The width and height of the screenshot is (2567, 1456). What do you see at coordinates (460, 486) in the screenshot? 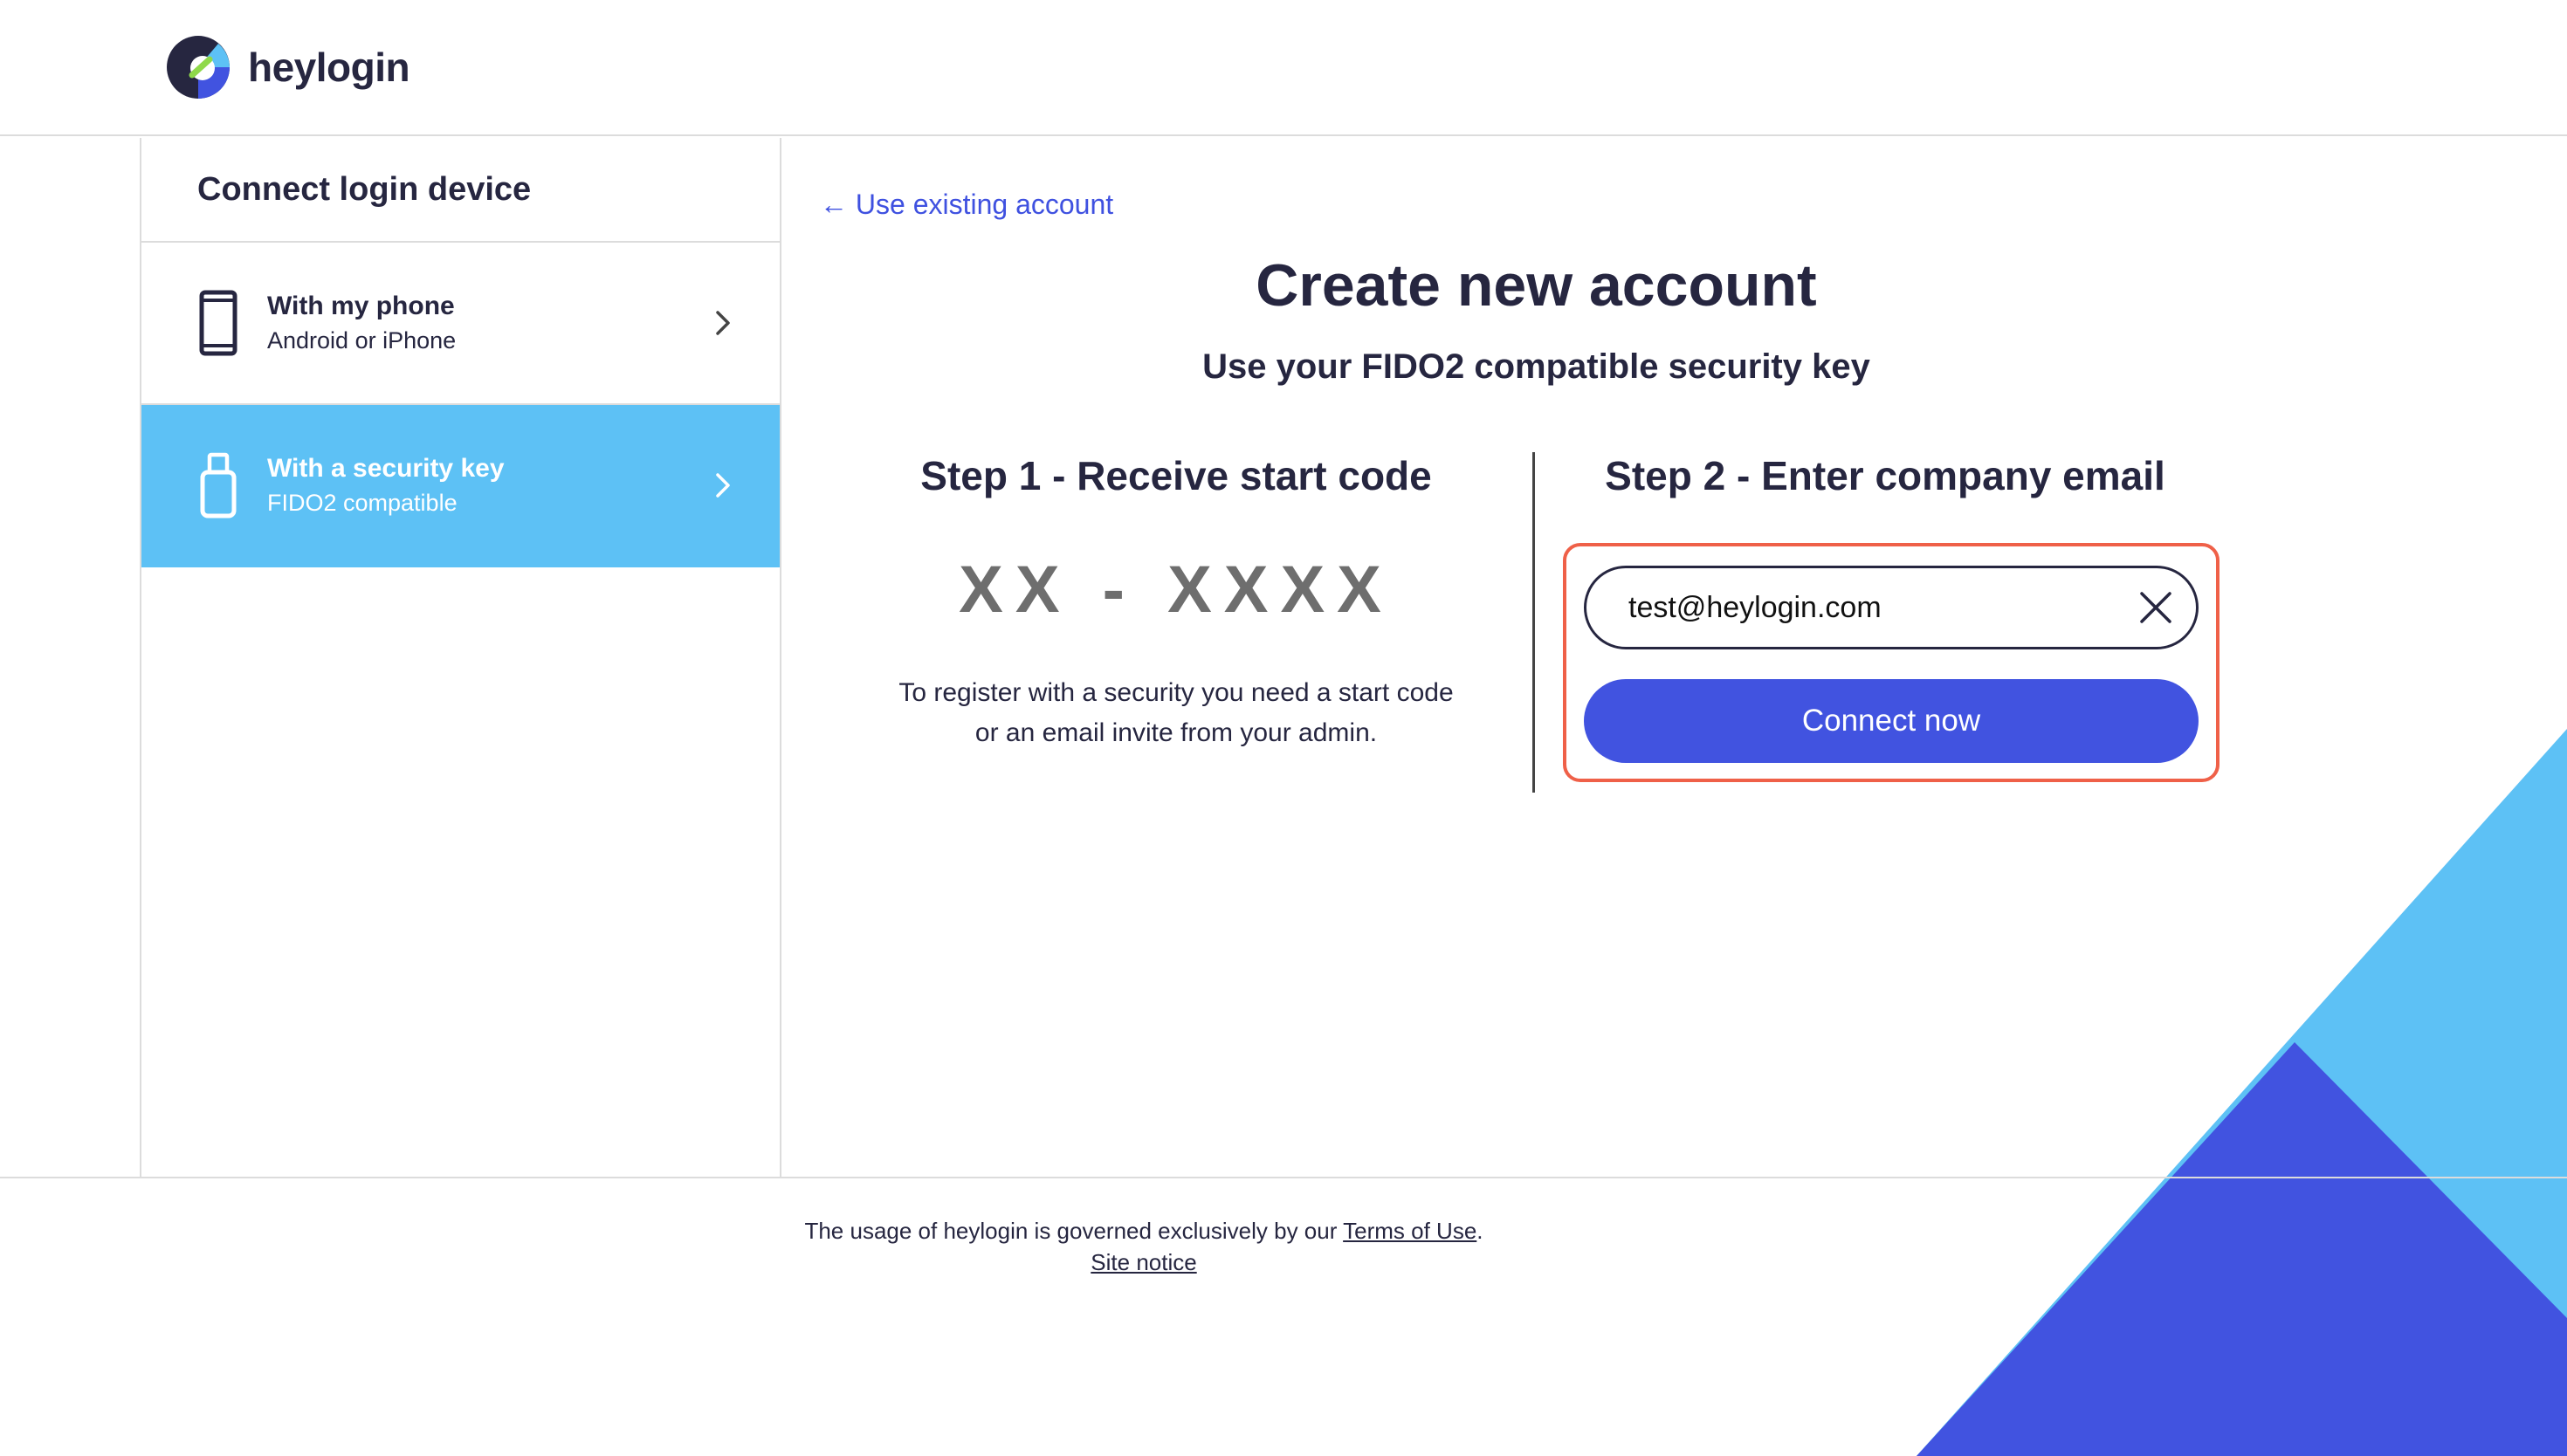
I see `sidebar-item-security-key: With a security key FIDO2 compatible` at bounding box center [460, 486].